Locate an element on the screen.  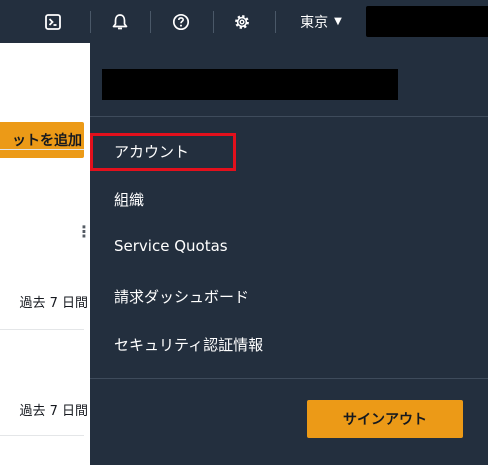
account-name-redacted is located at coordinates (250, 84).